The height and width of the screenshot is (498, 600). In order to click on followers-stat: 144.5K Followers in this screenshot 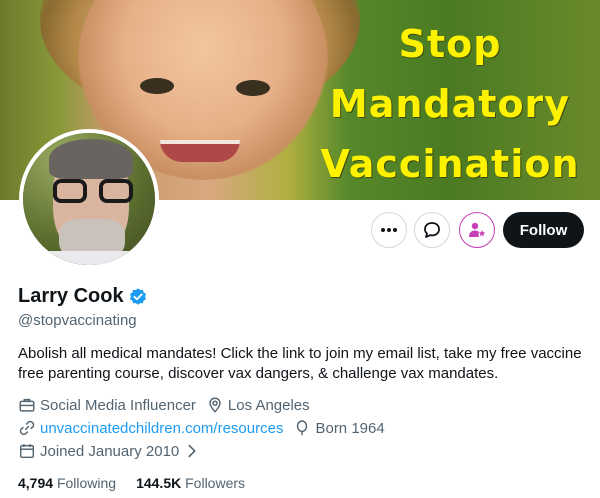, I will do `click(190, 483)`.